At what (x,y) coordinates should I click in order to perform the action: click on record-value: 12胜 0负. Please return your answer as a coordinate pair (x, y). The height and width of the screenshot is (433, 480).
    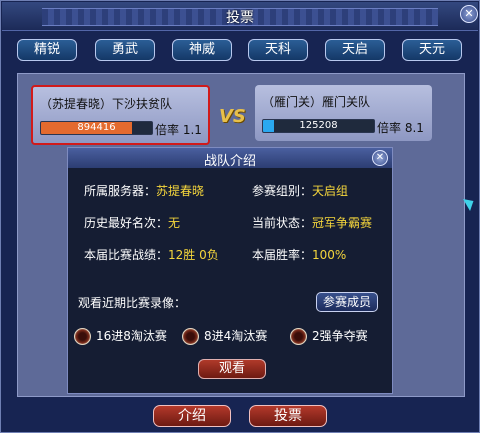
    Looking at the image, I should click on (193, 255).